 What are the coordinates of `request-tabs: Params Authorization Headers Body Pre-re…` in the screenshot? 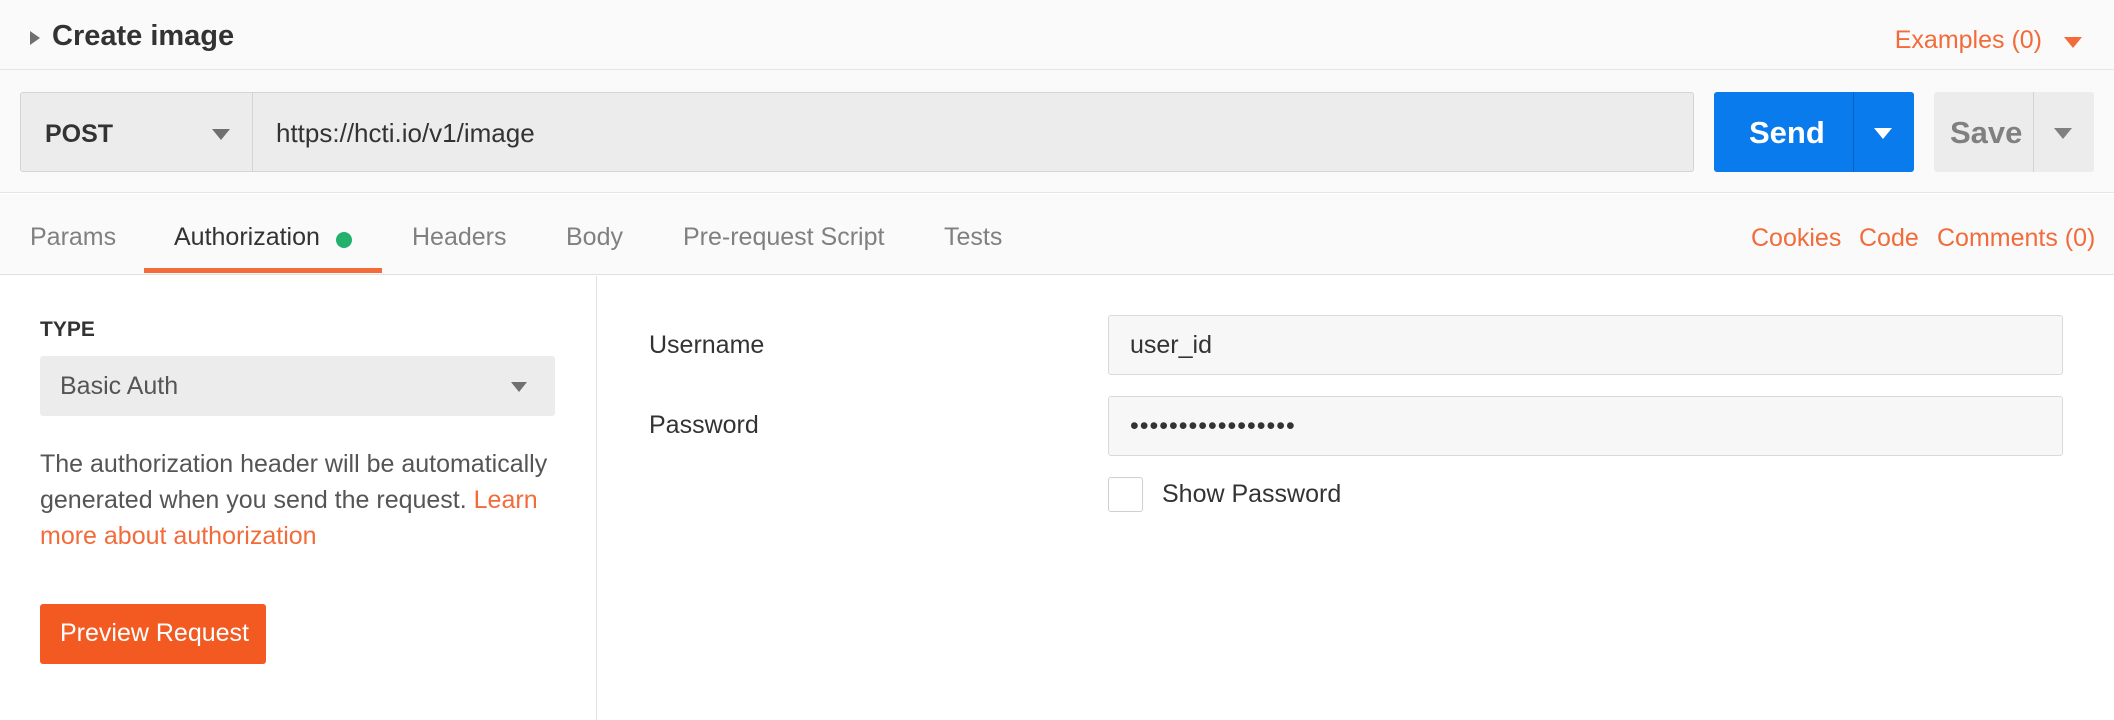 It's located at (1057, 234).